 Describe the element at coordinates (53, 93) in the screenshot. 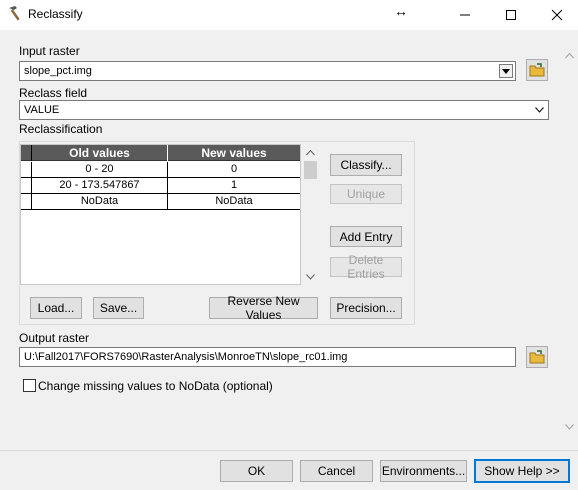

I see `reclass-field-label: Reclass field` at that location.